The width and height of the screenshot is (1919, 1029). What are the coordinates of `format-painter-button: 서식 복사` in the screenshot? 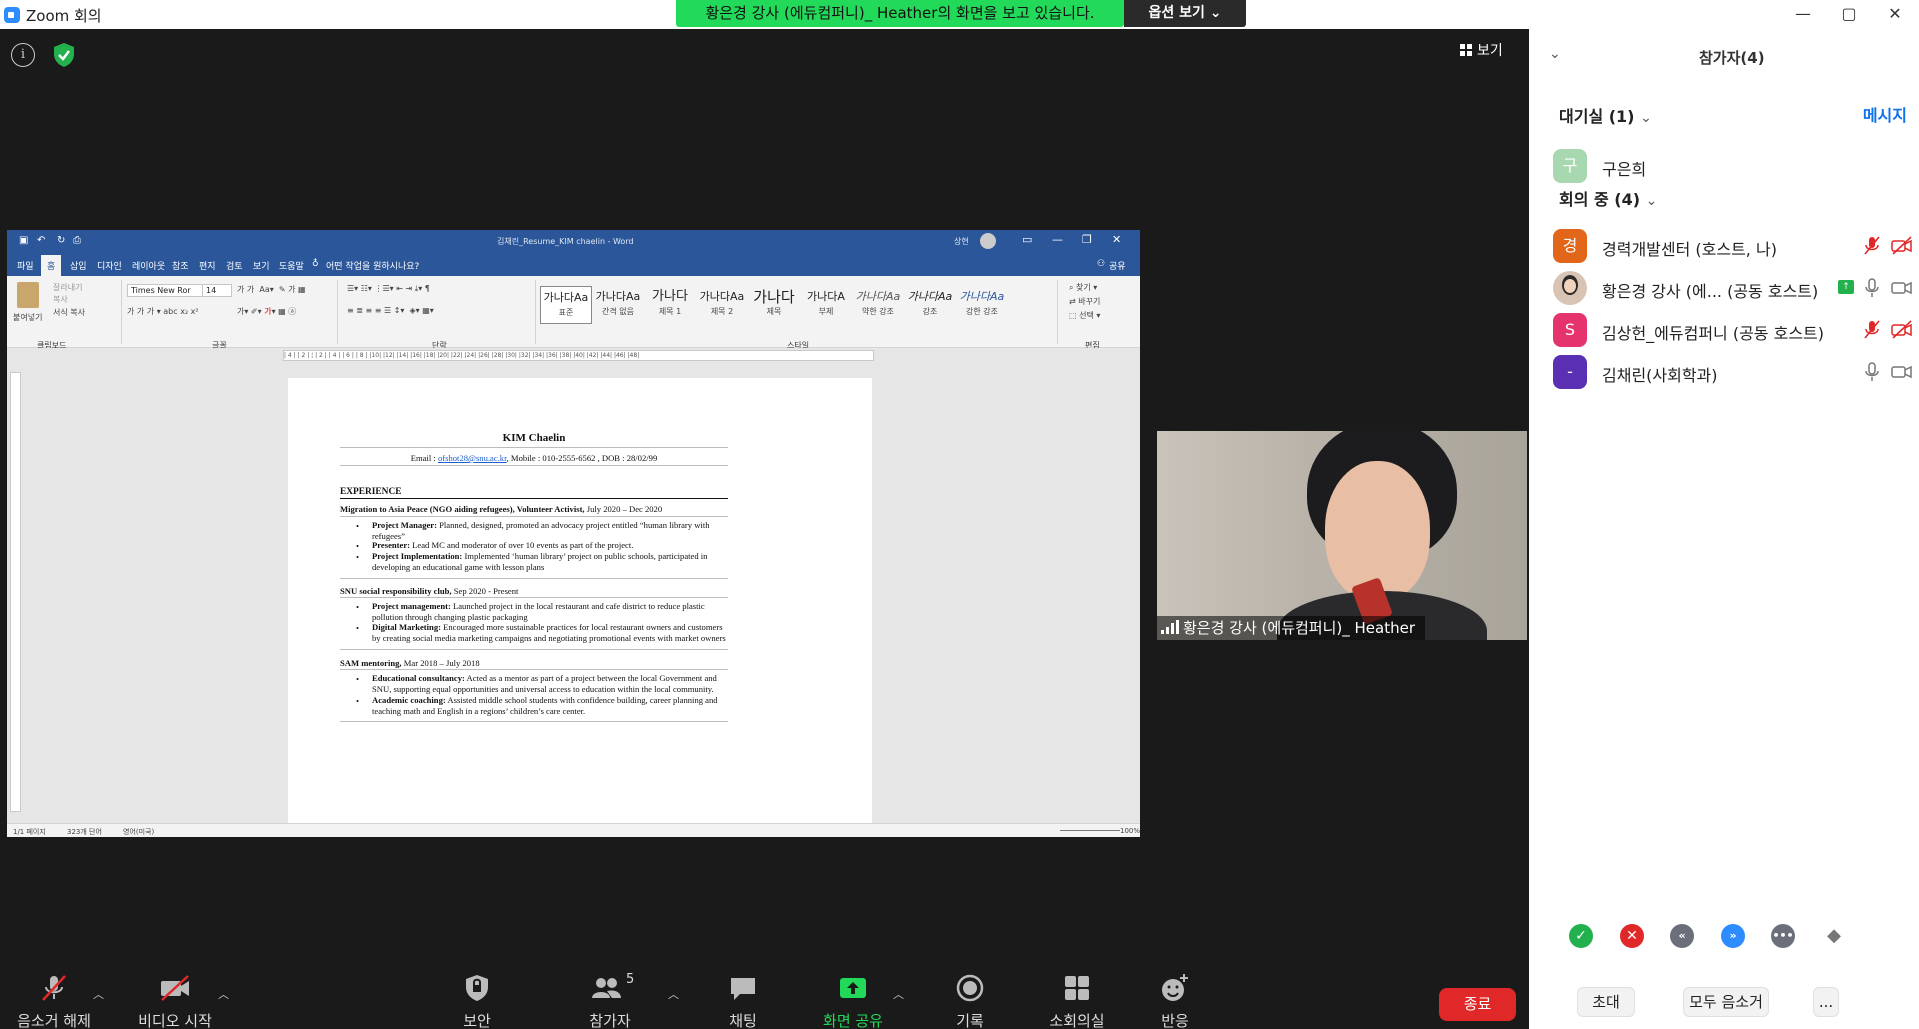 It's located at (69, 312).